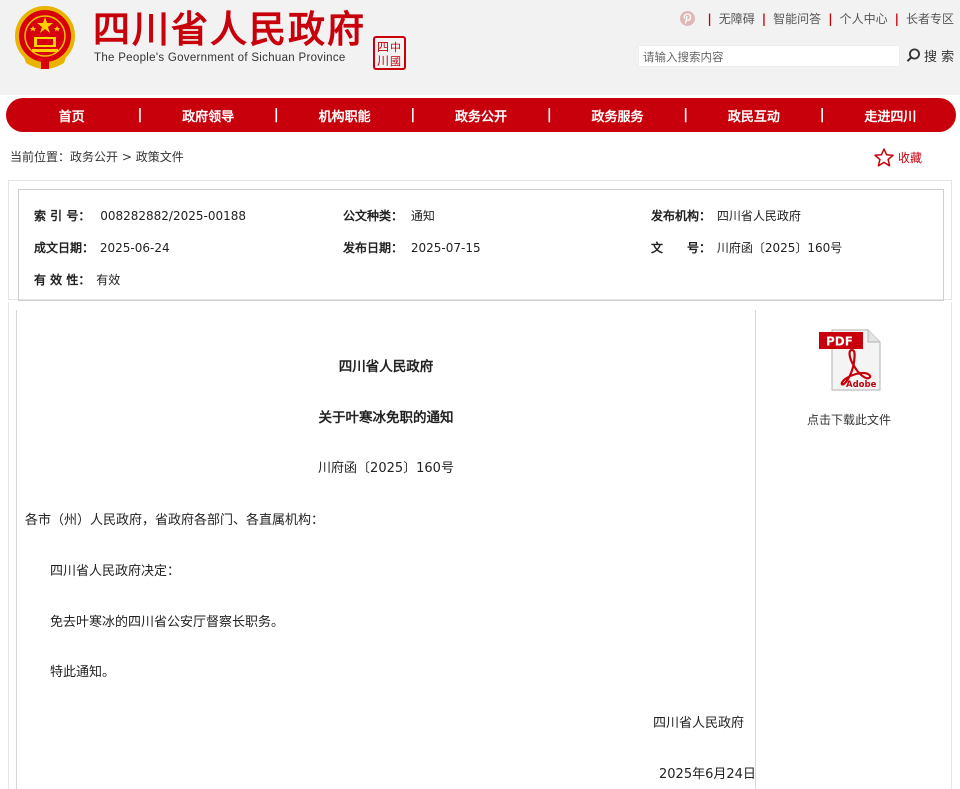 This screenshot has width=960, height=789. Describe the element at coordinates (94, 157) in the screenshot. I see `breadcrumb-item-gov-affairs: 政务公开` at that location.